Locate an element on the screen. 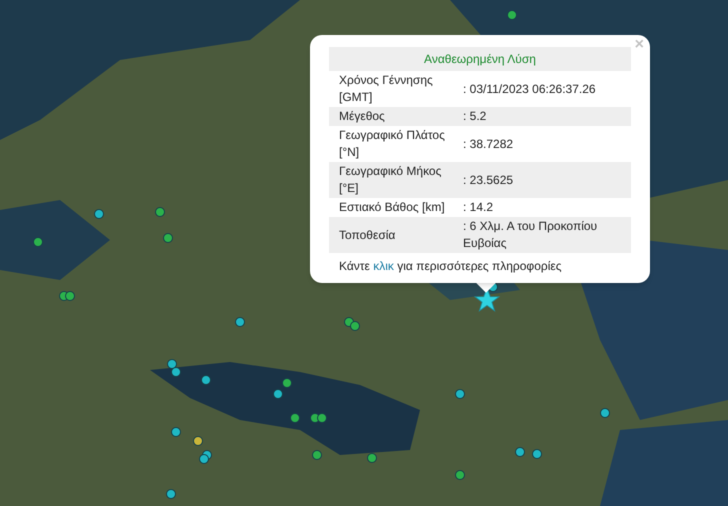  field-value: : 14.2 is located at coordinates (478, 207).